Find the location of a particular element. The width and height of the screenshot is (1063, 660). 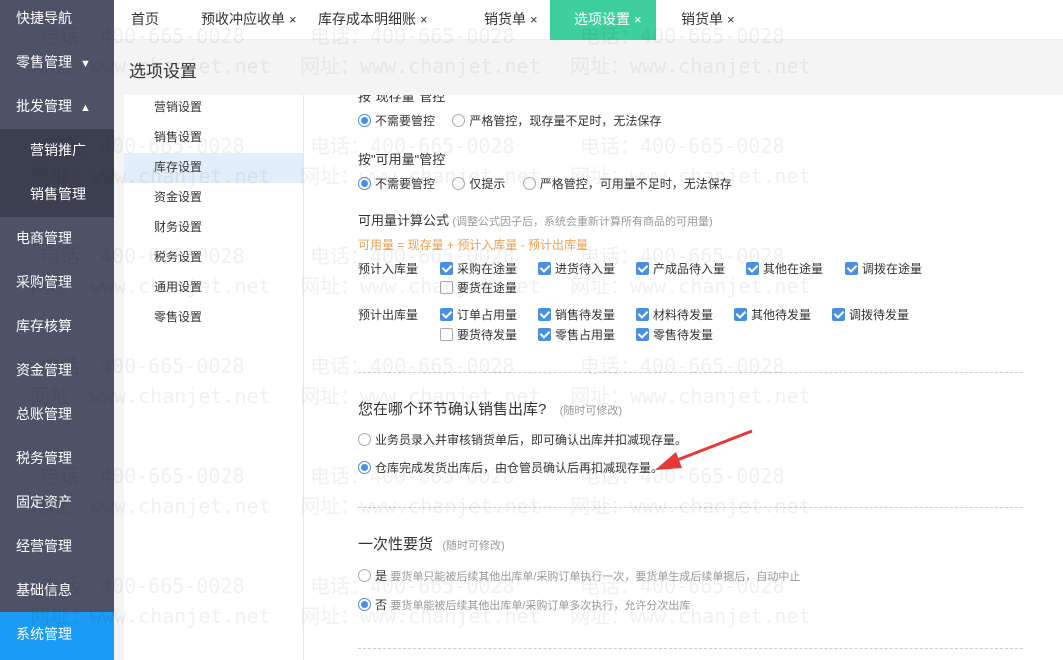

checkbox-option: 产成品待入量 is located at coordinates (680, 268).